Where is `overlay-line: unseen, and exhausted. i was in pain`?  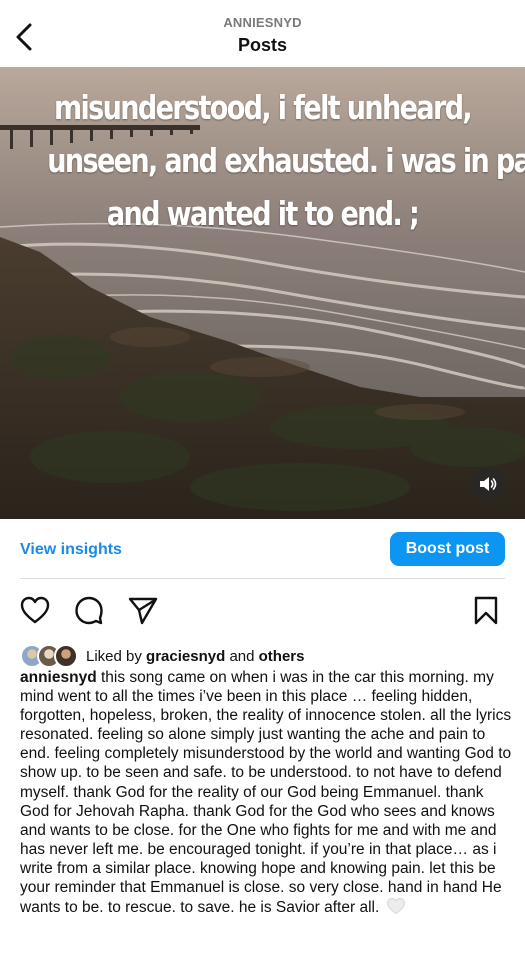
overlay-line: unseen, and exhausted. i was in pain is located at coordinates (286, 160).